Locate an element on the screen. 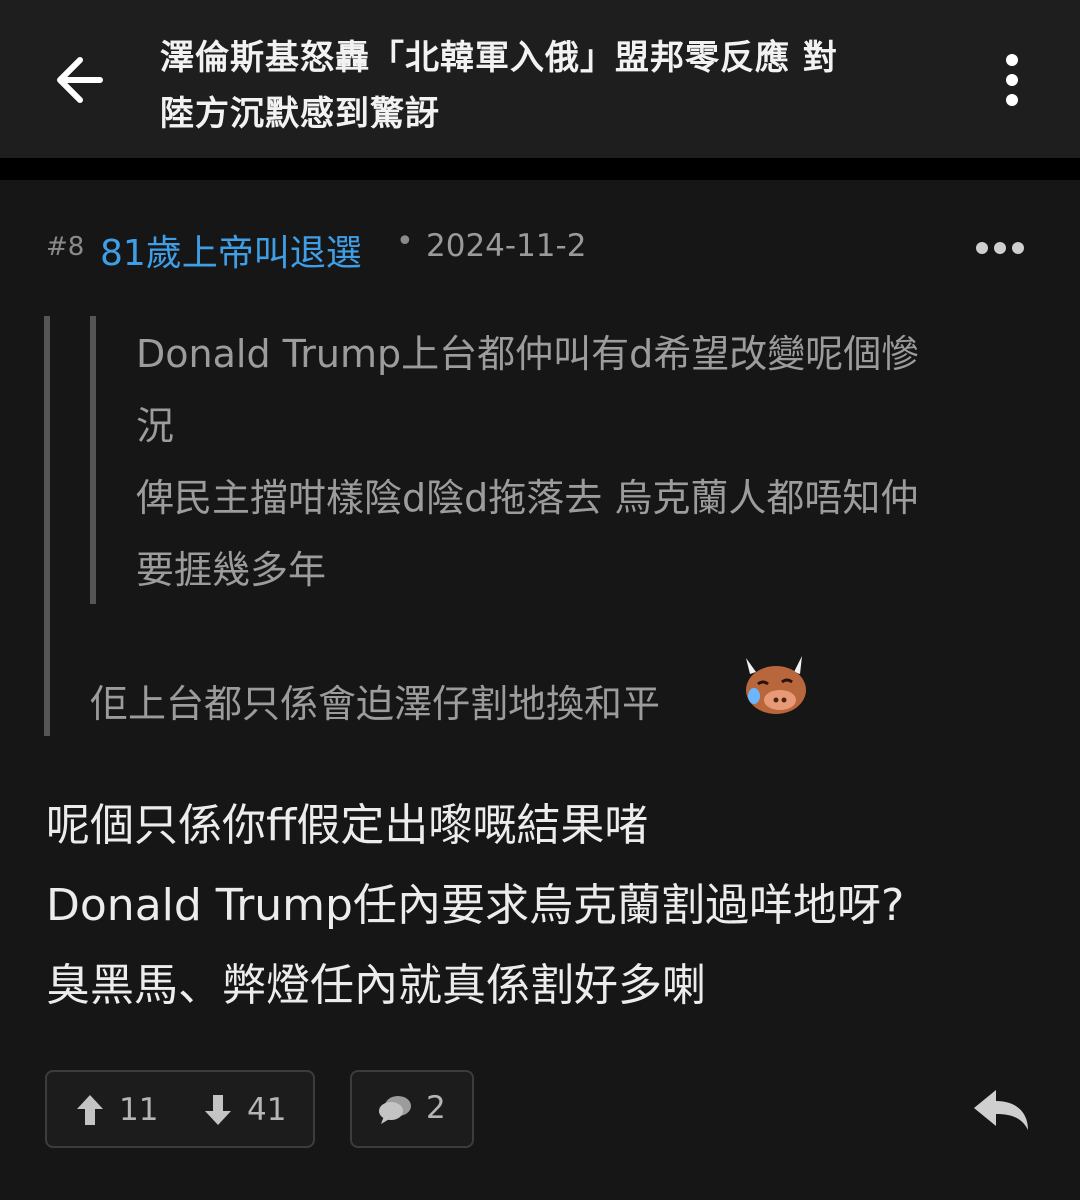 This screenshot has width=1080, height=1200. thread-title-line: 澤倫斯基怒轟「北韓軍入俄」盟邦零反應 對 is located at coordinates (499, 58).